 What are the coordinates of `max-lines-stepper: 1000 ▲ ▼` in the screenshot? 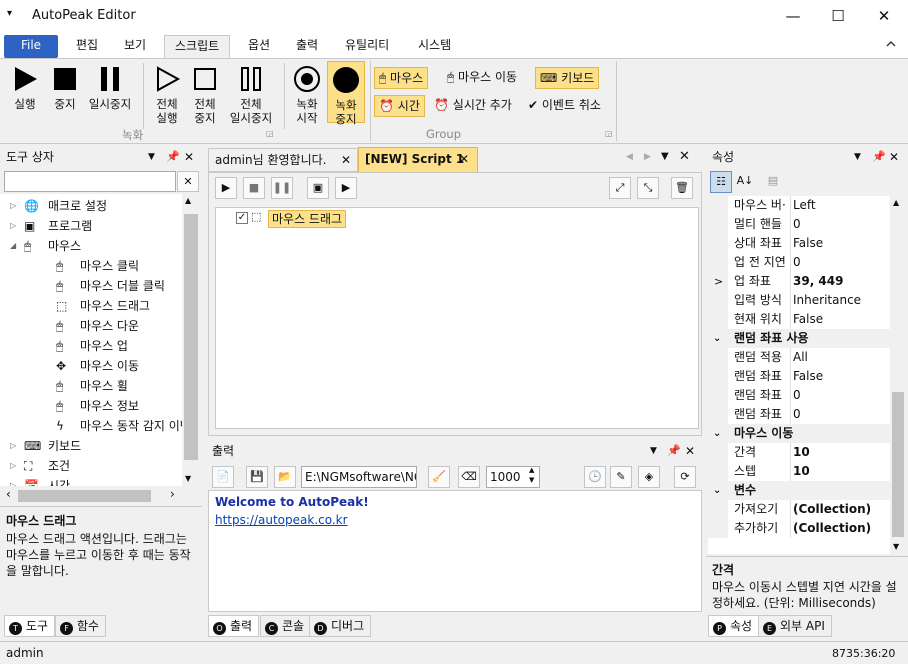 It's located at (513, 477).